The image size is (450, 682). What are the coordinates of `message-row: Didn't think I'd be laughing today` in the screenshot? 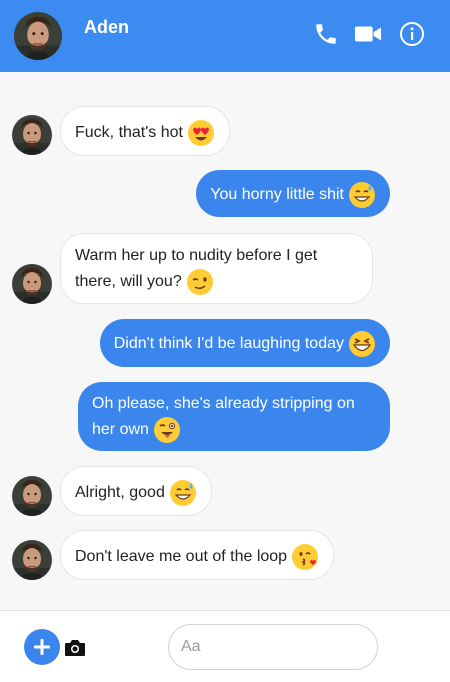 It's located at (225, 343).